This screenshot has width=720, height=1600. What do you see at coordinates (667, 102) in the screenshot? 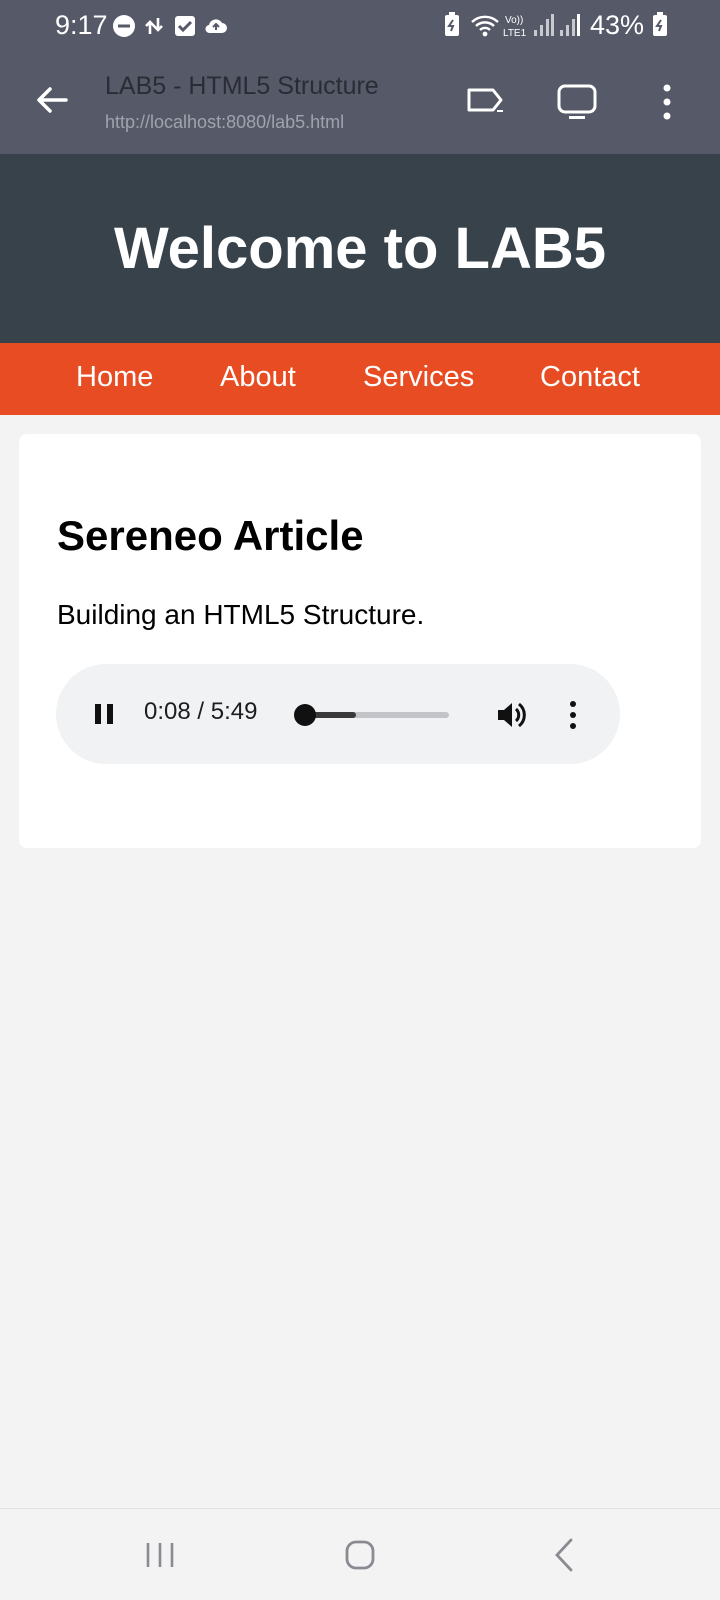
I see `more-options-icon` at bounding box center [667, 102].